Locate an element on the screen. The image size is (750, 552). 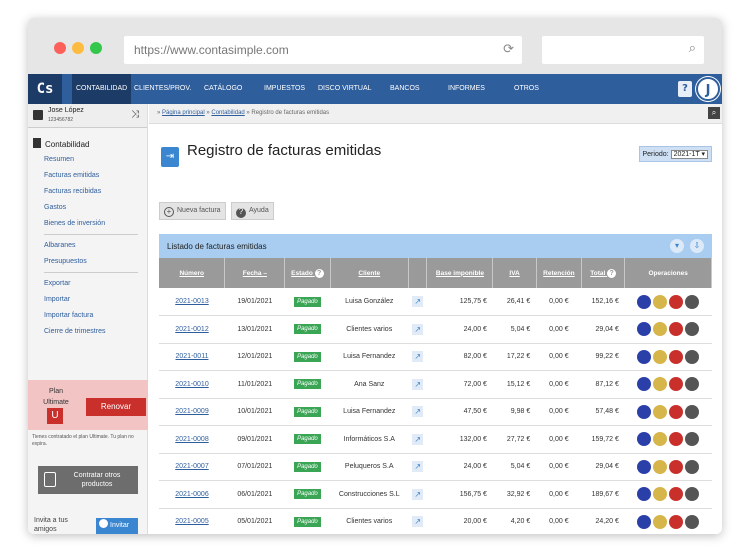
sidebar-item-bienes-inversion: Bienes de inversión is located at coordinates (74, 223).